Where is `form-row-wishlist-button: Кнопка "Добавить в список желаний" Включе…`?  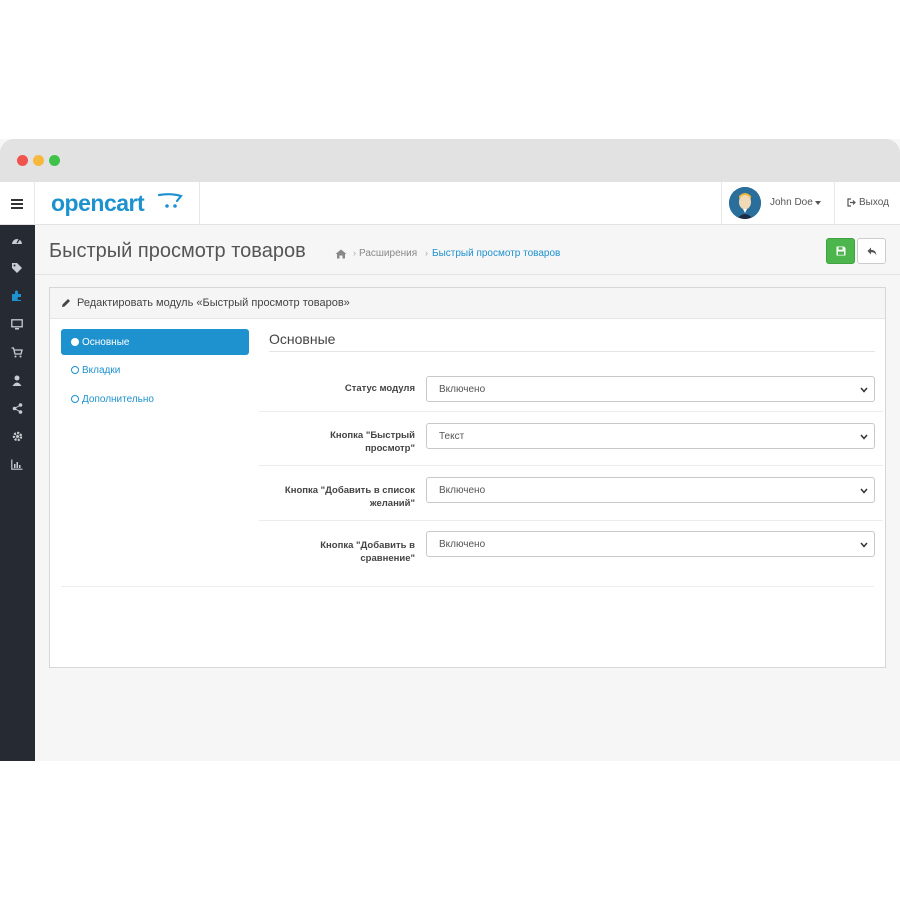
form-row-wishlist-button: Кнопка "Добавить в список желаний" Включе… is located at coordinates (571, 493).